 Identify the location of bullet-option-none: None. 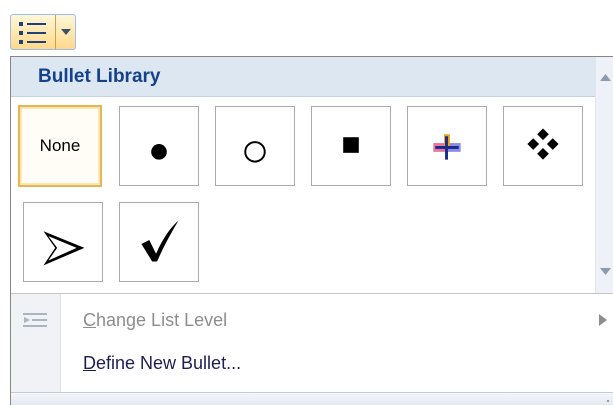
(60, 146).